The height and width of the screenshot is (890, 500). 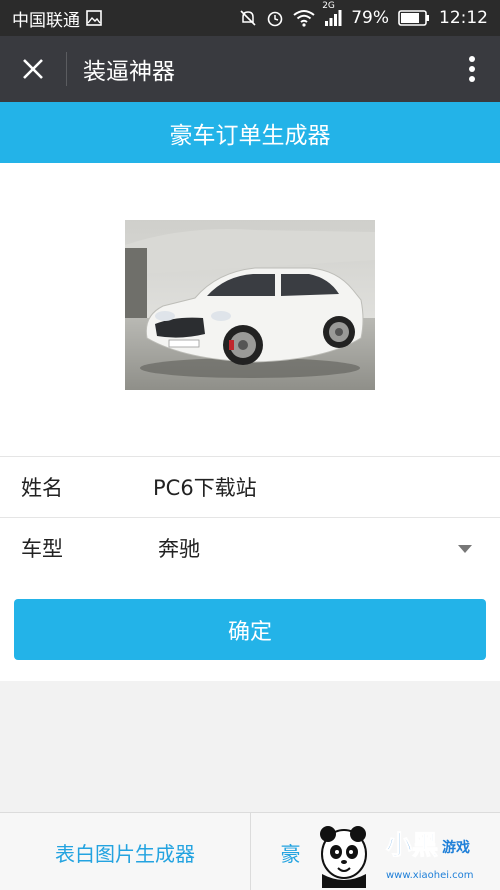 I want to click on image-icon, so click(x=94, y=18).